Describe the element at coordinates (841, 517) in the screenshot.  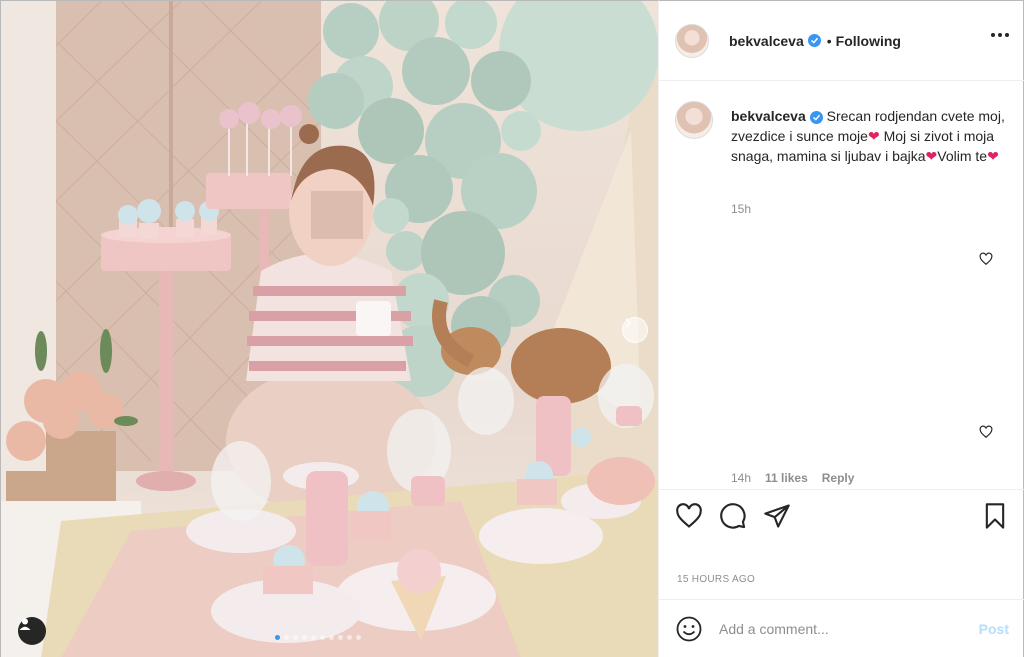
I see `action-bar` at that location.